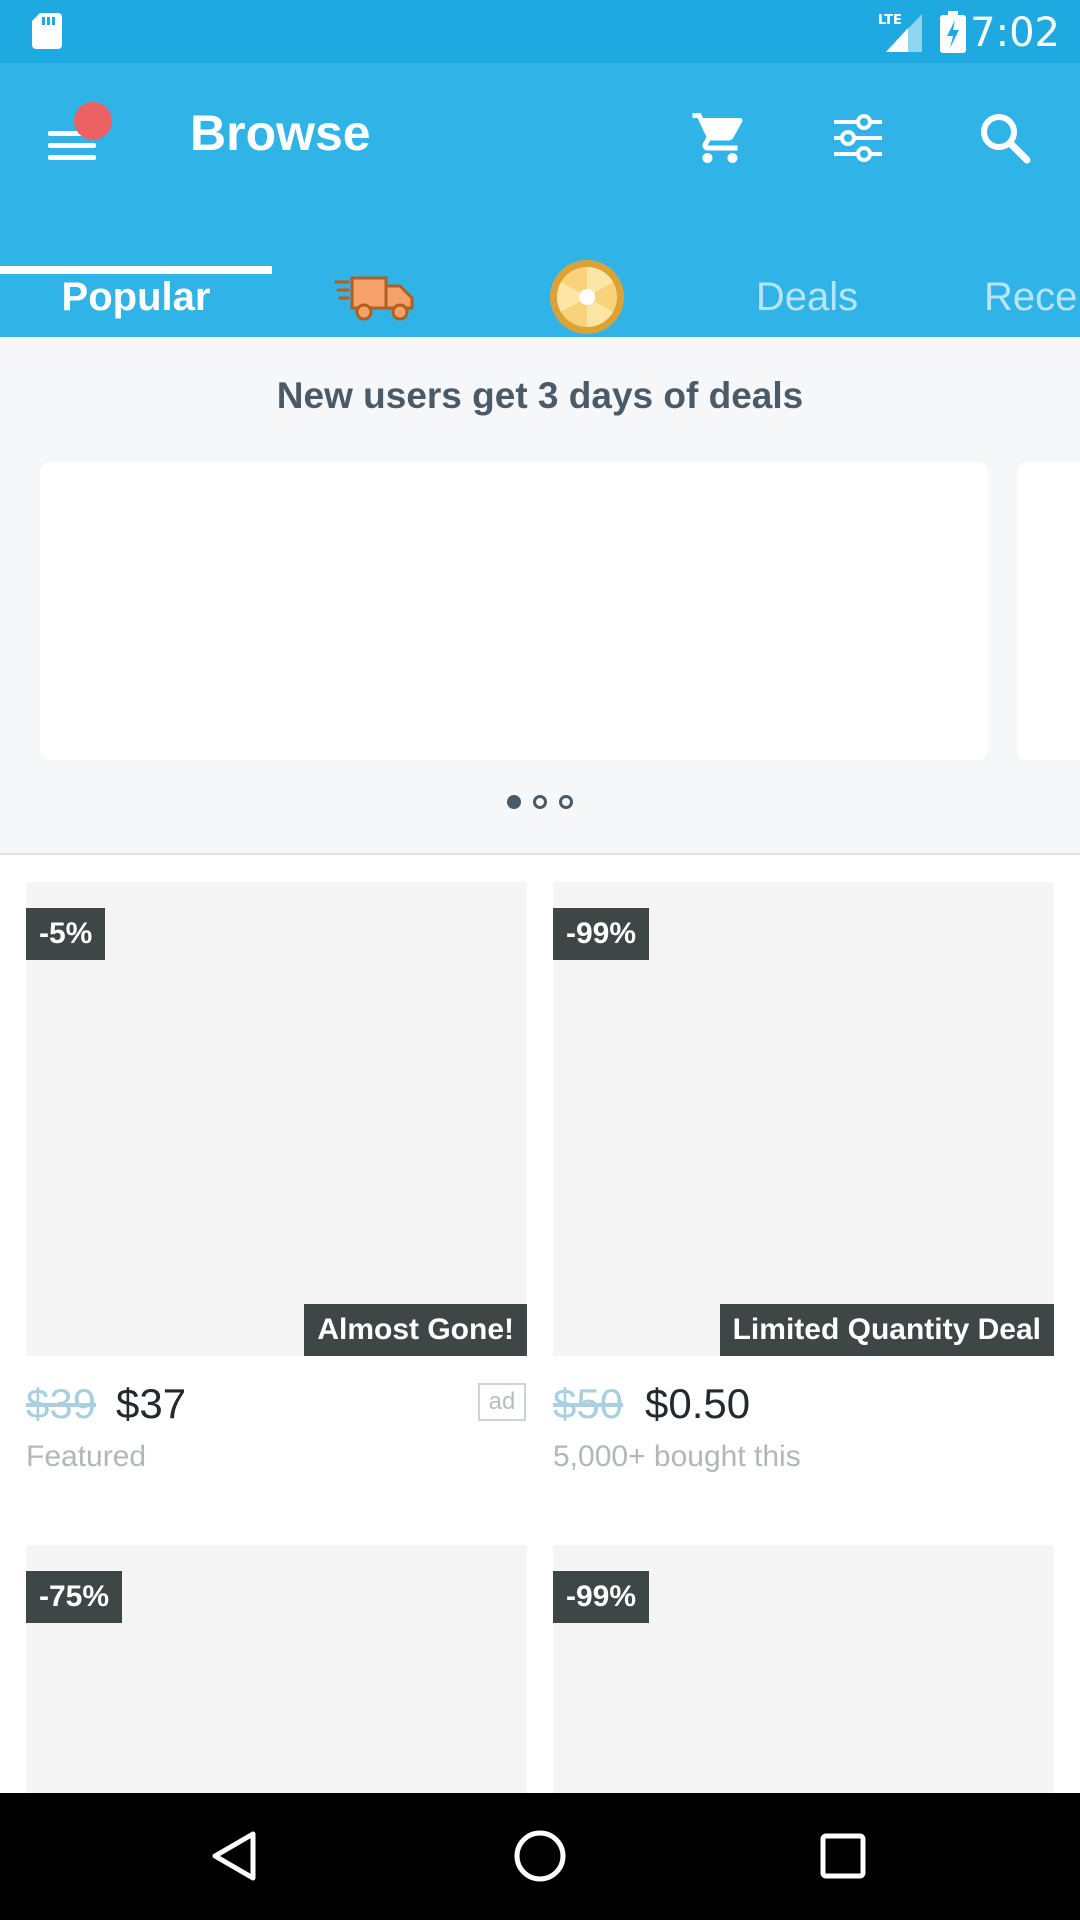 The width and height of the screenshot is (1080, 1920). Describe the element at coordinates (588, 1403) in the screenshot. I see `original-price: $50` at that location.